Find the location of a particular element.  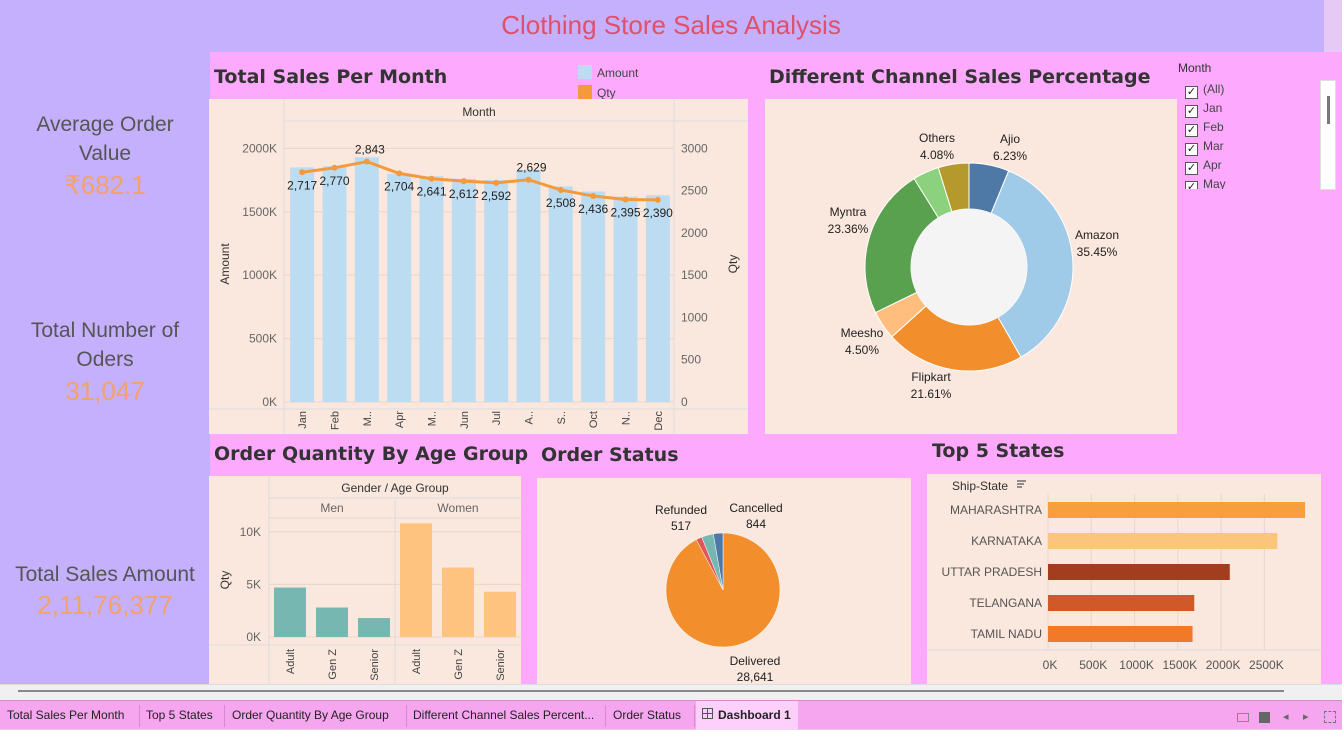

ship-state-header: Ship-State is located at coordinates (980, 486).